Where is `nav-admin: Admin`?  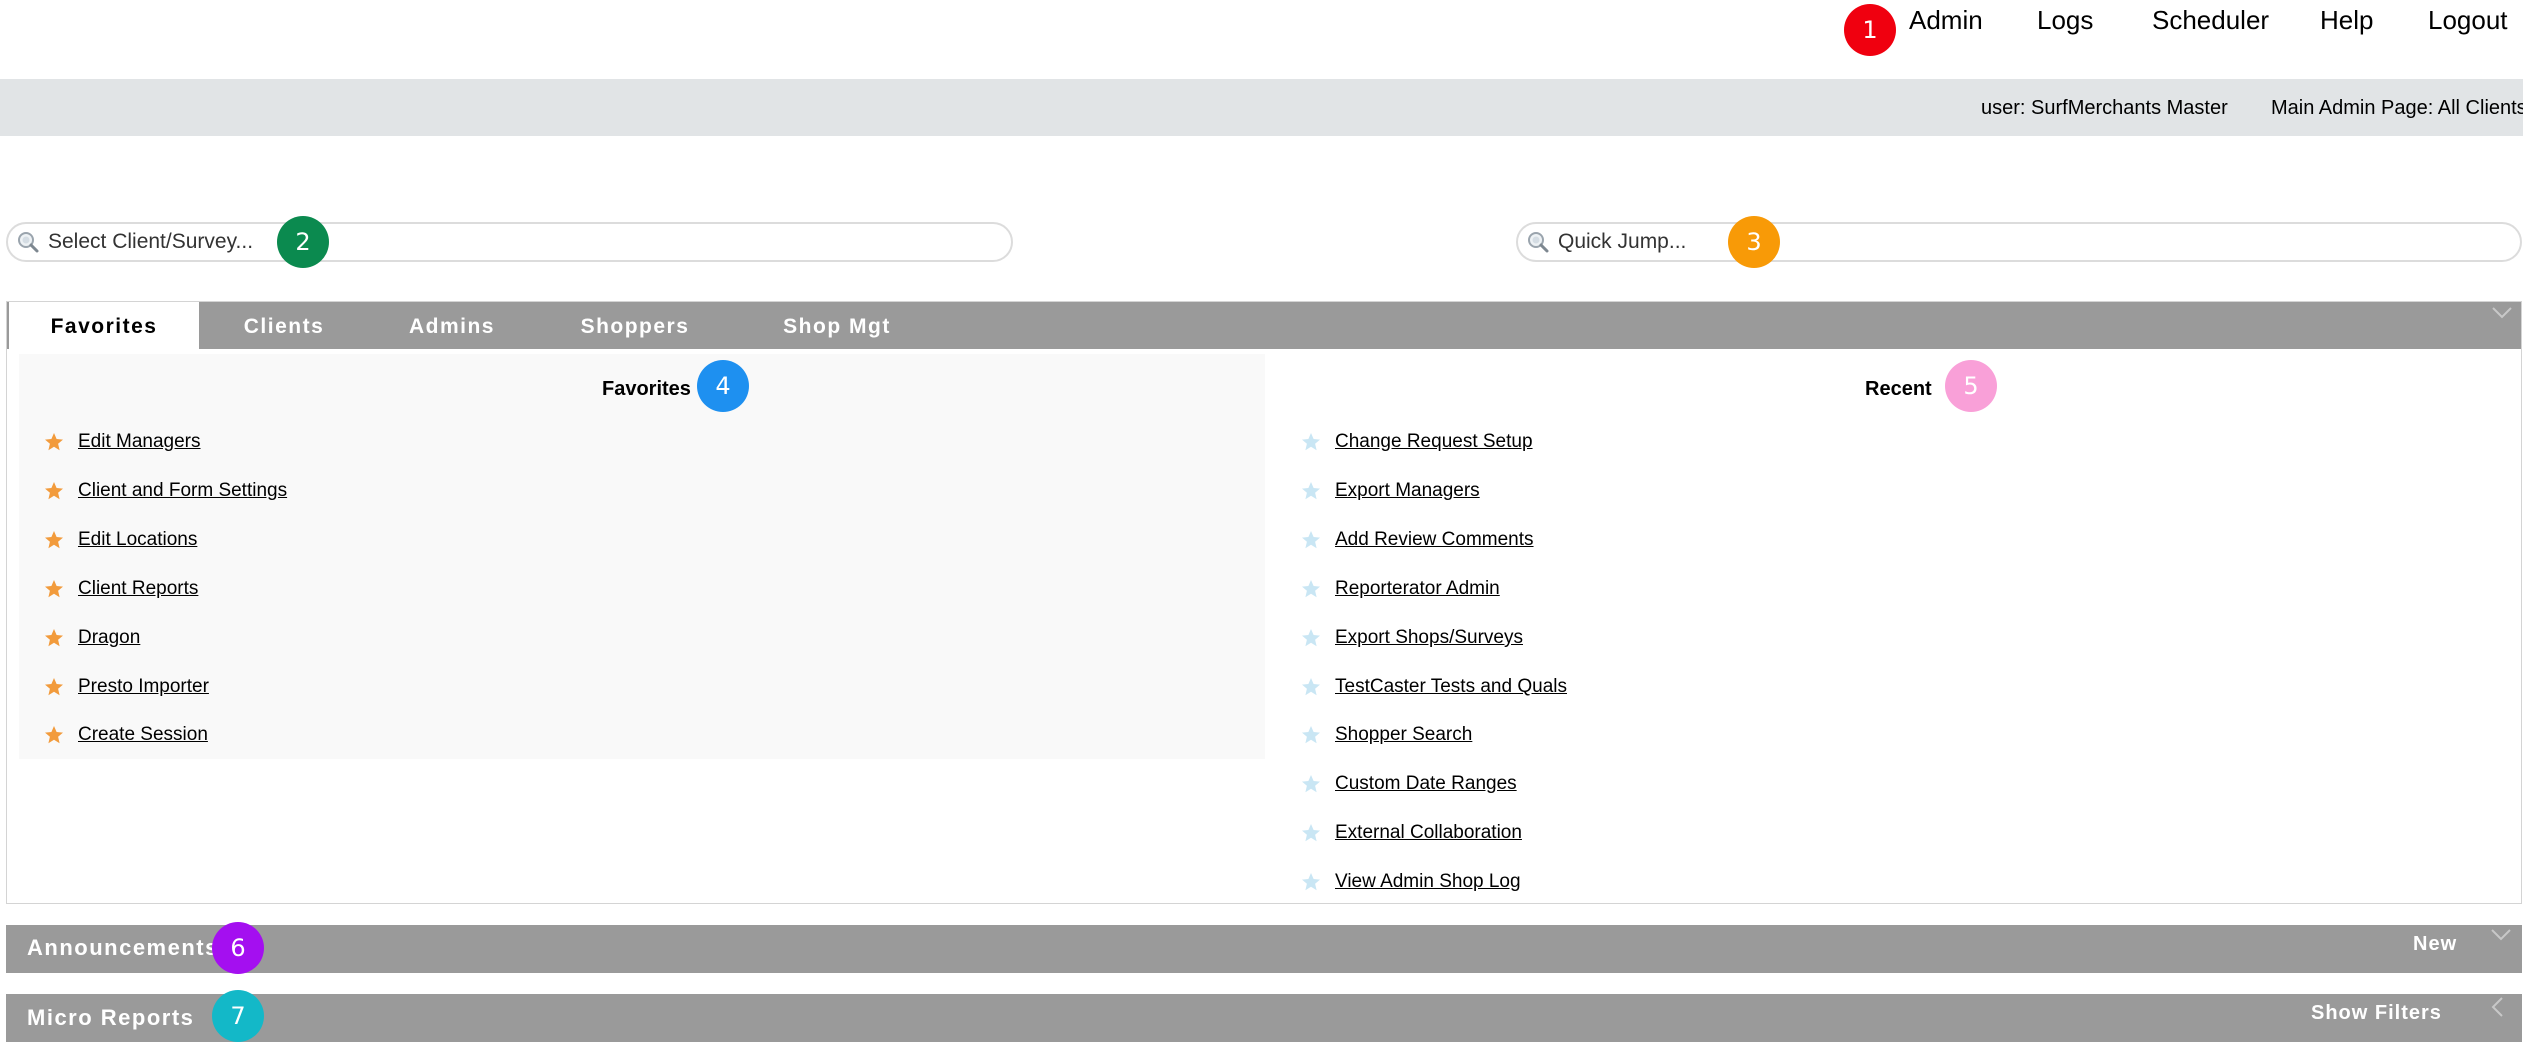 nav-admin: Admin is located at coordinates (1946, 20).